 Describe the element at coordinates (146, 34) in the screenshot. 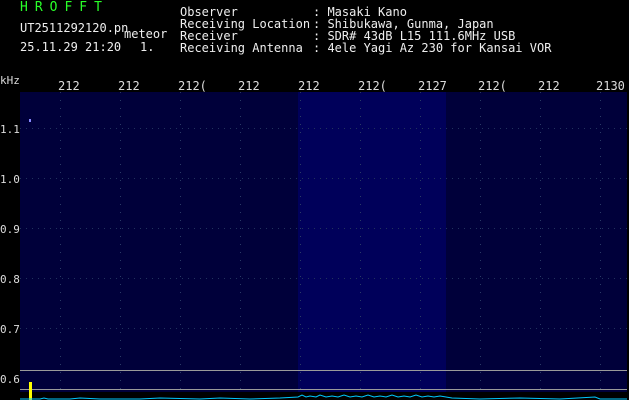

I see `mode-label: meteor` at that location.